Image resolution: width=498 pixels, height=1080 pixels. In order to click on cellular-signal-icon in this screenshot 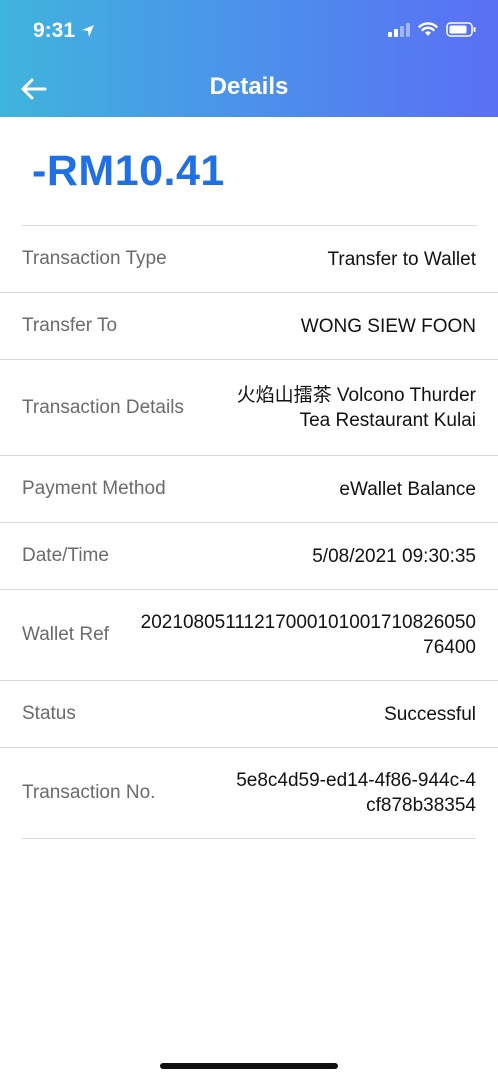, I will do `click(399, 29)`.